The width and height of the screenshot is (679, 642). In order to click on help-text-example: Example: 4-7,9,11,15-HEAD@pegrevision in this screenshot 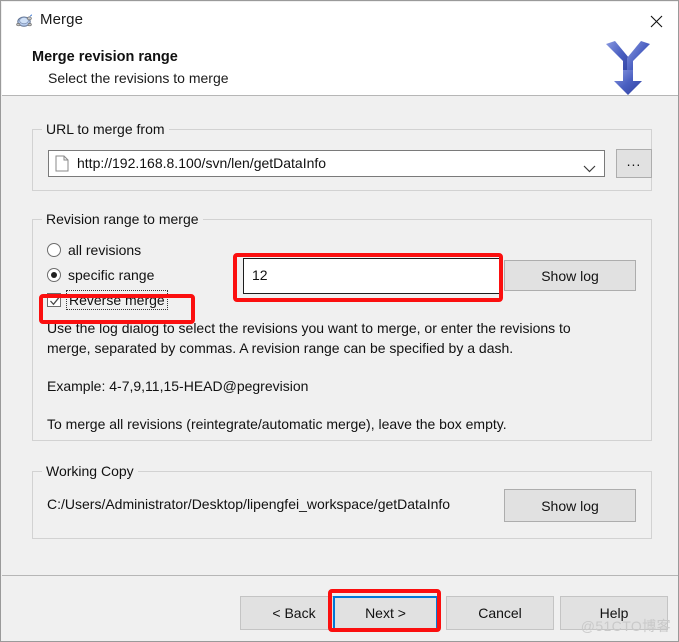, I will do `click(178, 386)`.